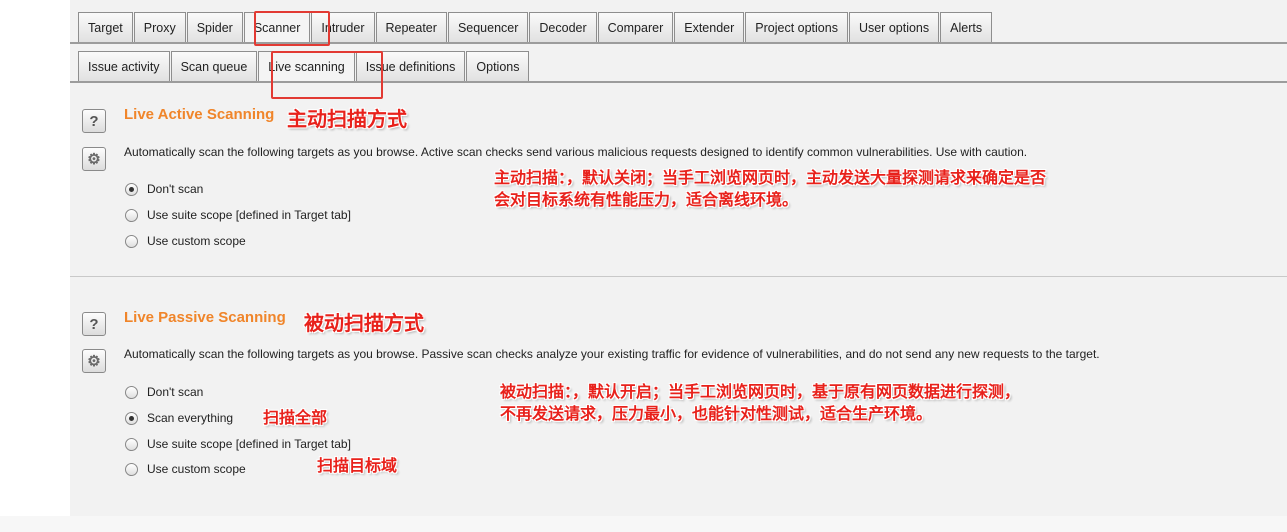 The image size is (1287, 532). Describe the element at coordinates (678, 276) in the screenshot. I see `section-divider` at that location.